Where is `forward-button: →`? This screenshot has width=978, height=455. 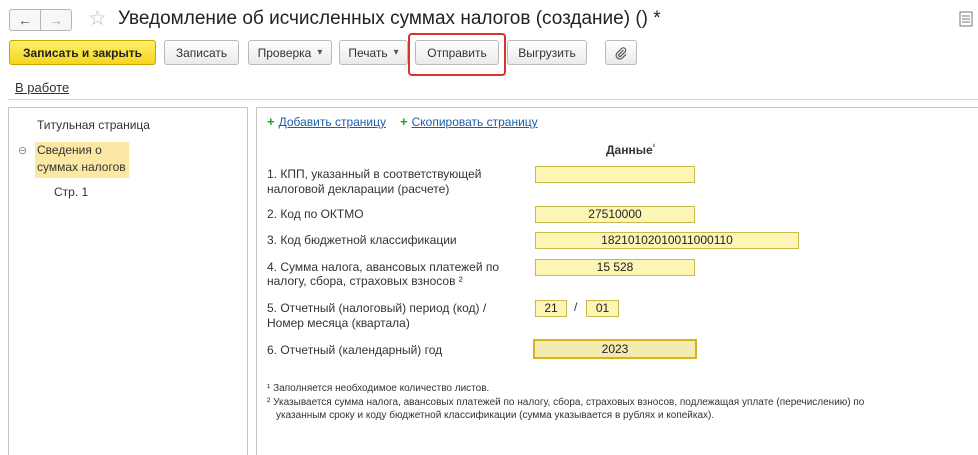
forward-button: → is located at coordinates (56, 20).